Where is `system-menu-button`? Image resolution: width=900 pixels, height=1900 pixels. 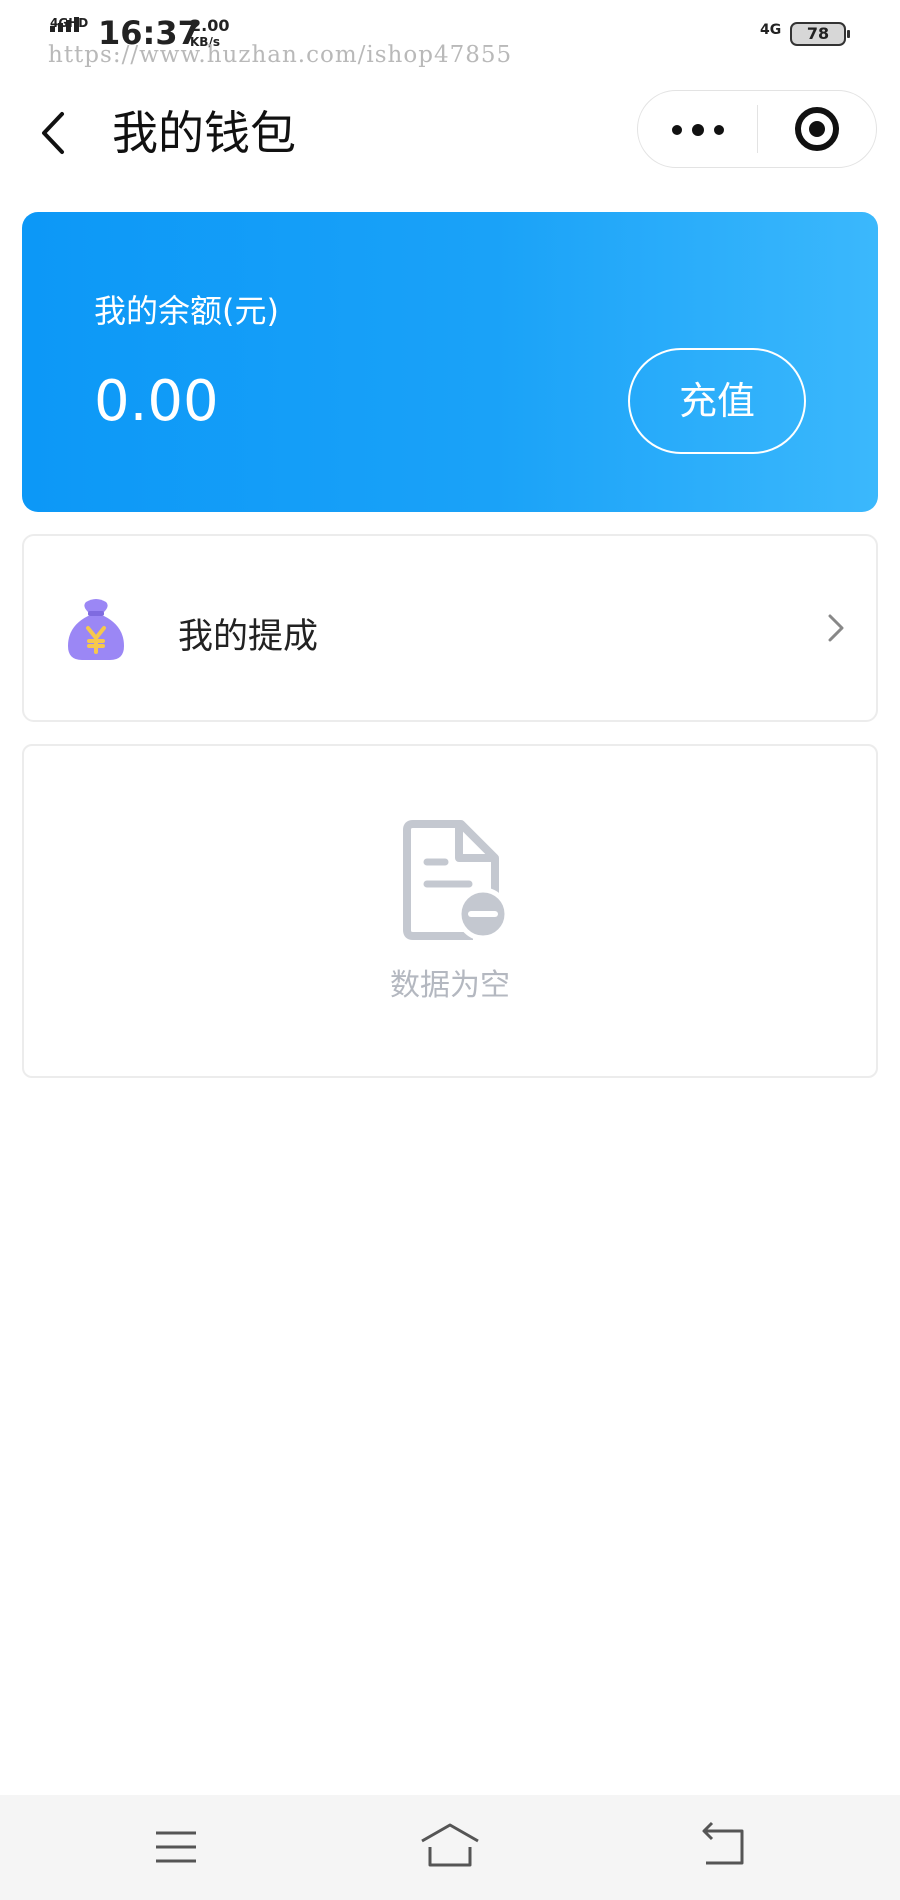 system-menu-button is located at coordinates (176, 1847).